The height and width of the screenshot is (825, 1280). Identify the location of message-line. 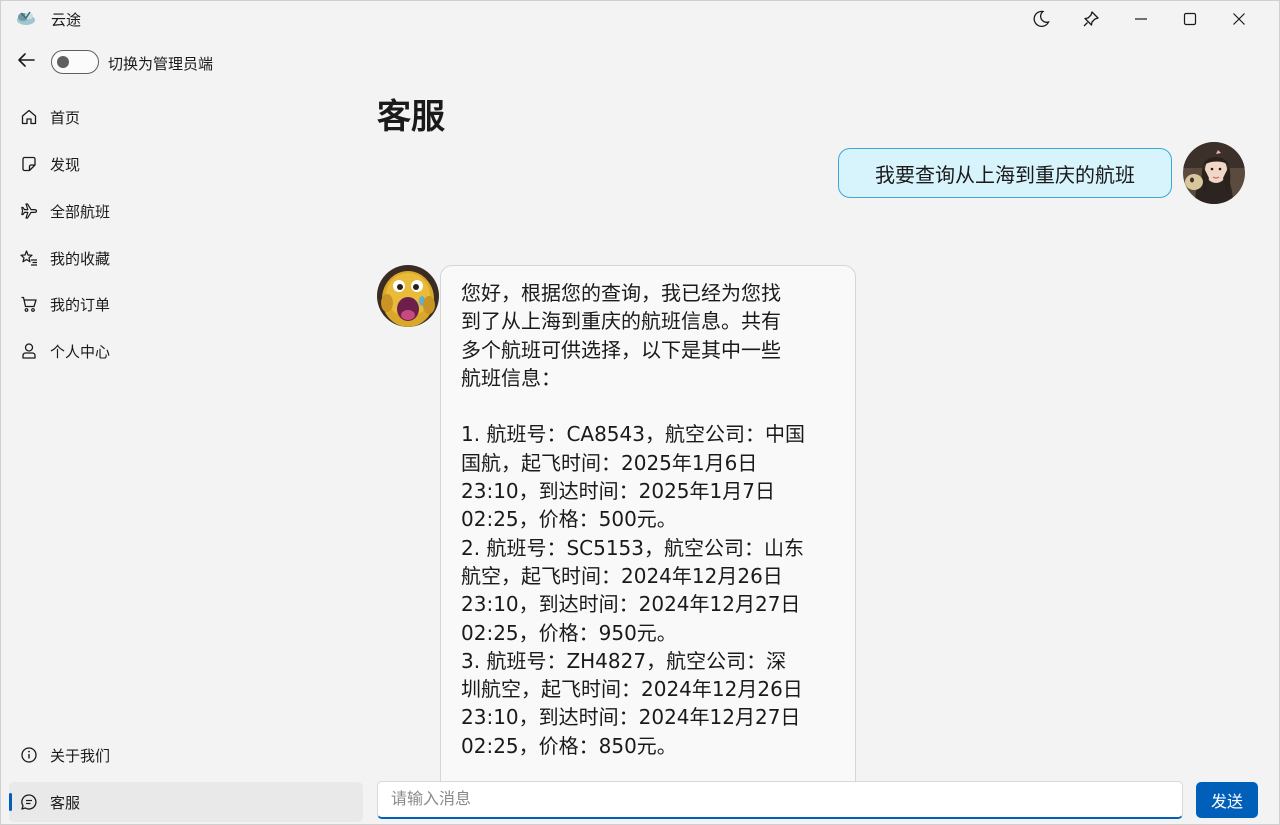
(652, 406).